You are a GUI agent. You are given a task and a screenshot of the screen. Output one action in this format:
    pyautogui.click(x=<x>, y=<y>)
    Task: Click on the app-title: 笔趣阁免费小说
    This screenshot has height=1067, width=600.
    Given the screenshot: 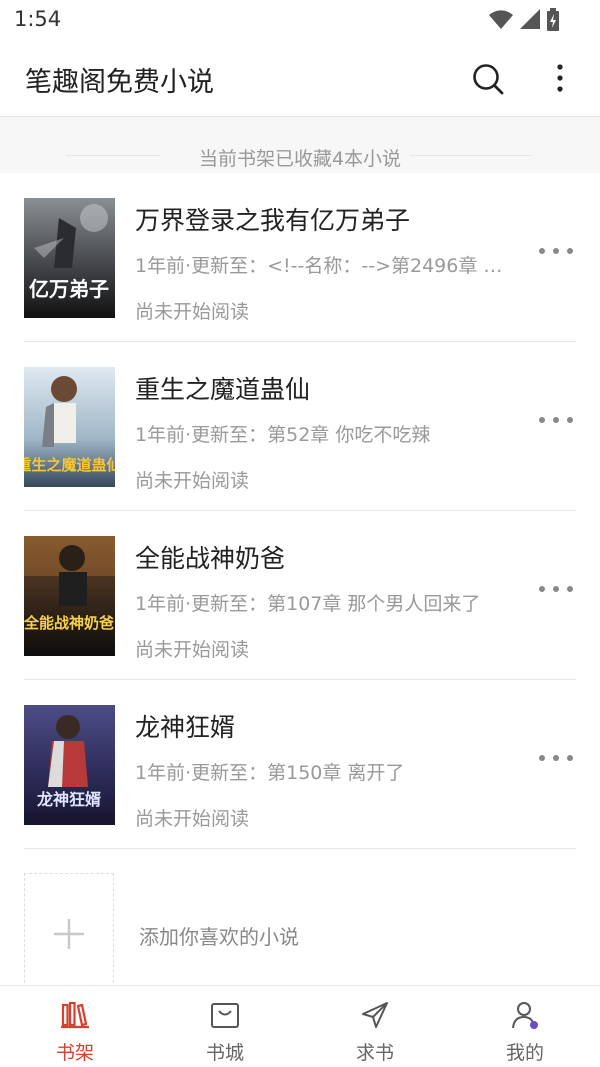 What is the action you would take?
    pyautogui.click(x=119, y=82)
    